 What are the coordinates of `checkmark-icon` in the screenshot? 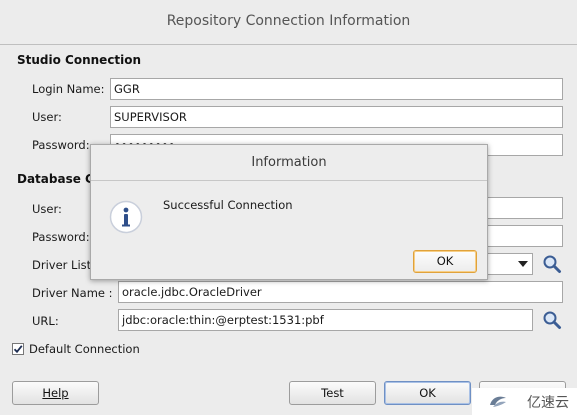 It's located at (18, 349).